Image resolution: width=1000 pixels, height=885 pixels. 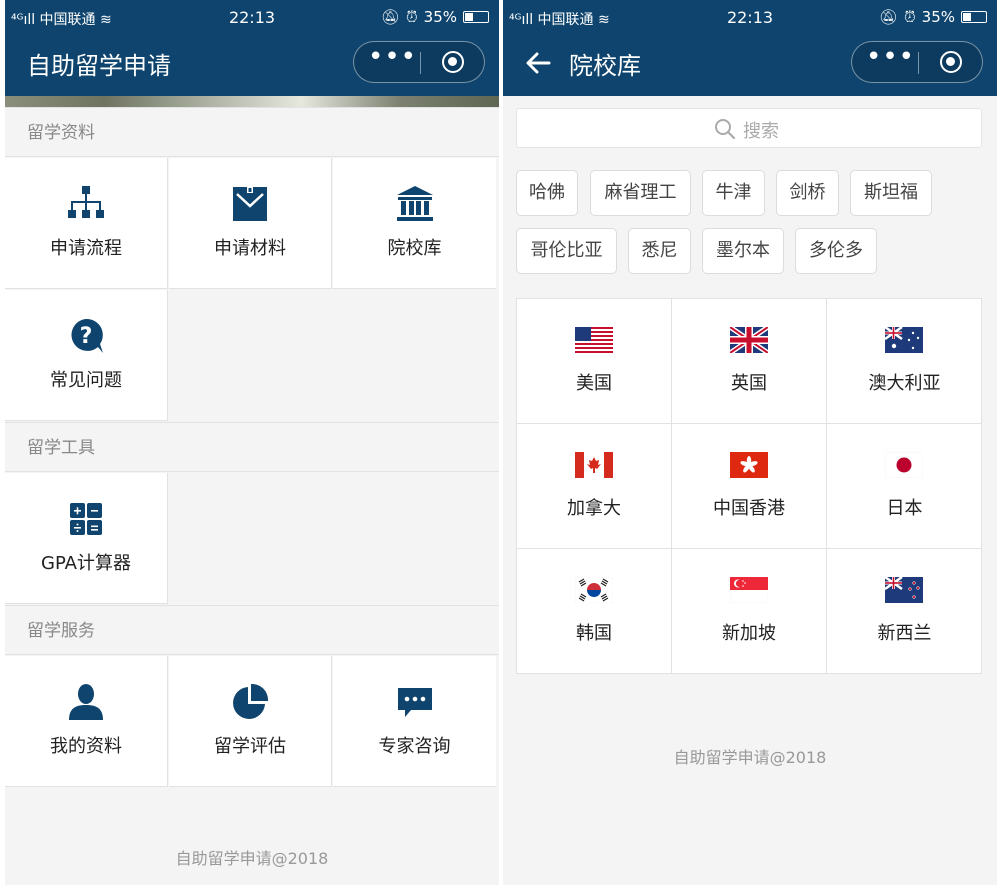 I want to click on tag-sydney: 悉尼, so click(x=659, y=251).